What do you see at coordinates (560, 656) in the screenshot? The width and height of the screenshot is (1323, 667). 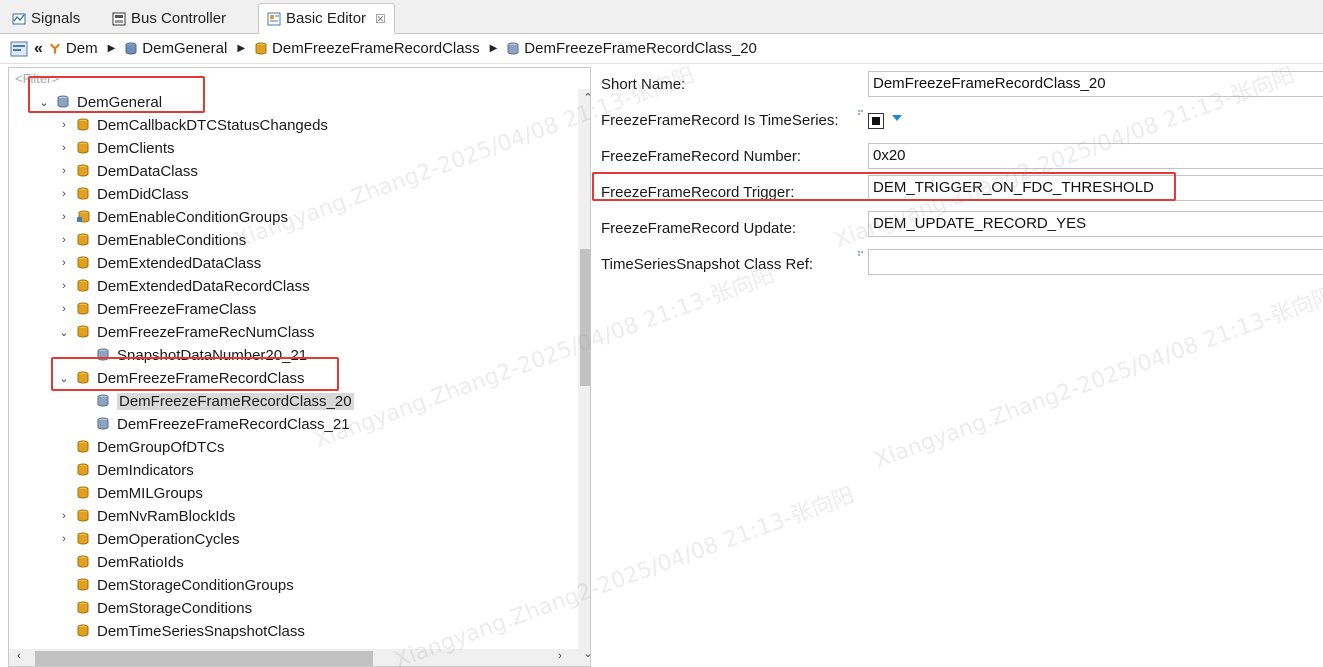 I see `scroll-right-icon: ›` at bounding box center [560, 656].